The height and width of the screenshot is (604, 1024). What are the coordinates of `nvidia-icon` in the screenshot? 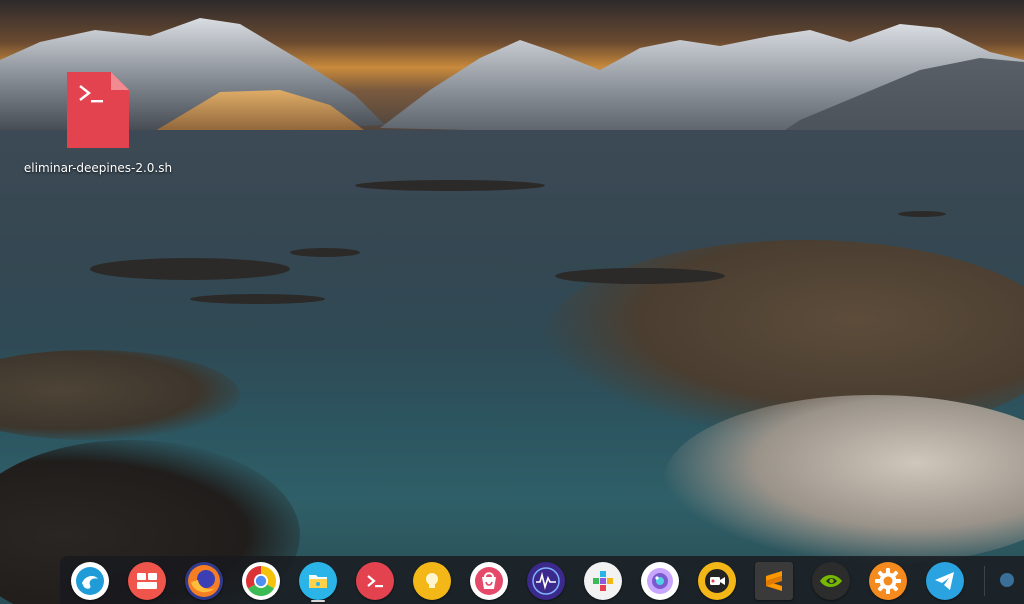 It's located at (831, 581).